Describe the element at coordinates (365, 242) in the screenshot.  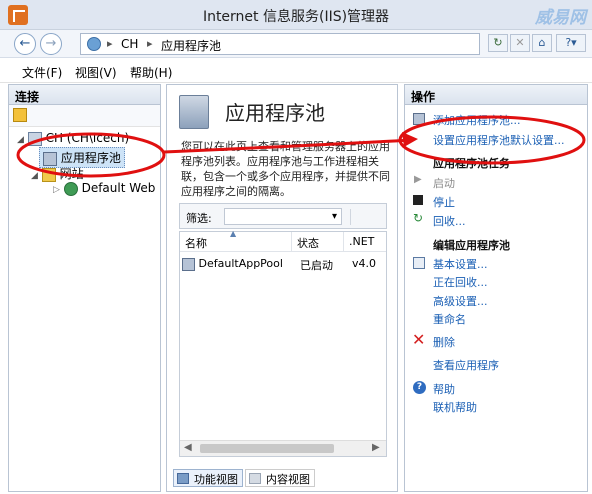
I see `column-header-net: .NET` at that location.